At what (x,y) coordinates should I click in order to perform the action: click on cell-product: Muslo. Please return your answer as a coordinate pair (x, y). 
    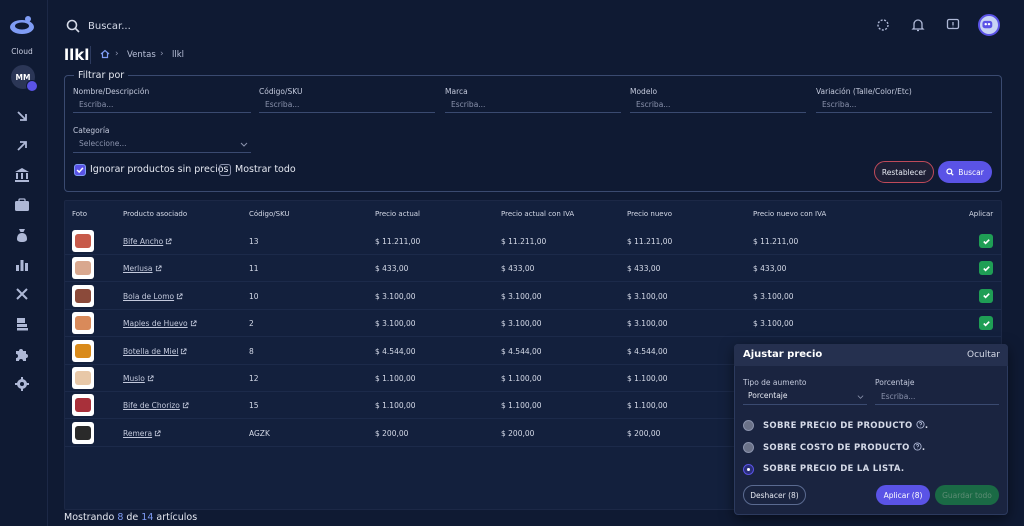
    Looking at the image, I should click on (138, 378).